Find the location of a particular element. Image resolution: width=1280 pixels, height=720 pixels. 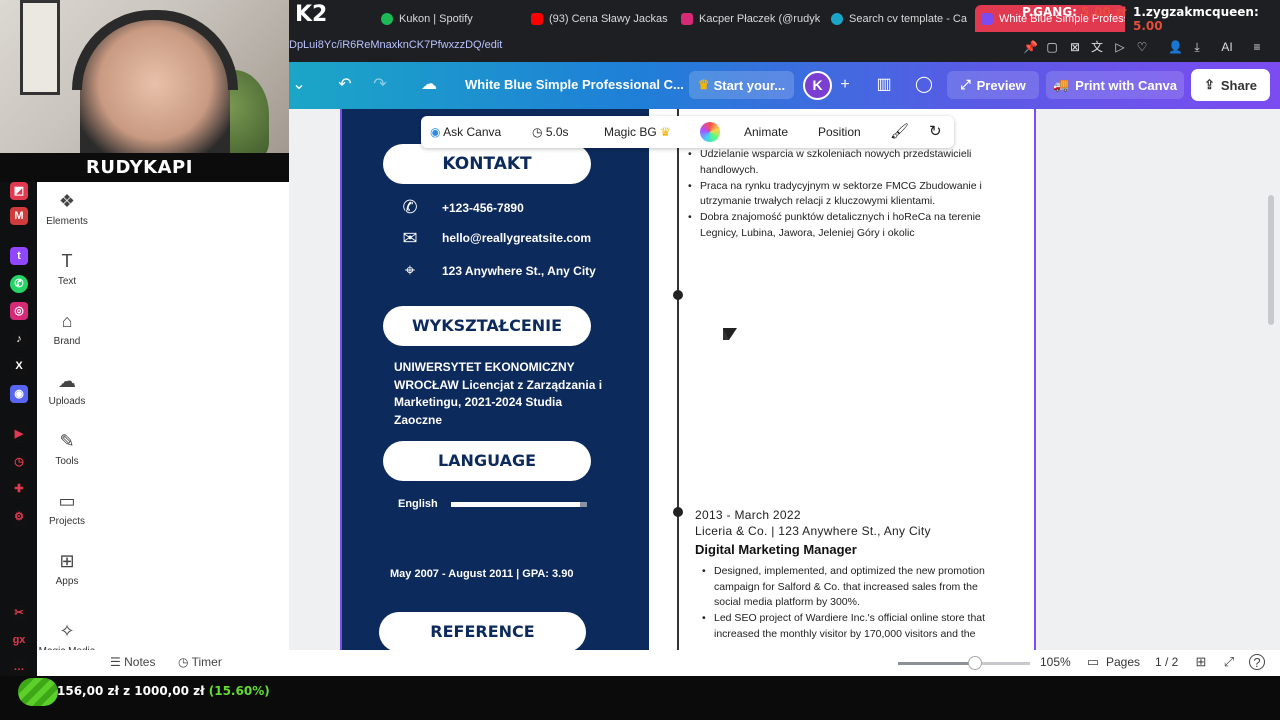

strip-icon-extra: ✂ is located at coordinates (19, 613).